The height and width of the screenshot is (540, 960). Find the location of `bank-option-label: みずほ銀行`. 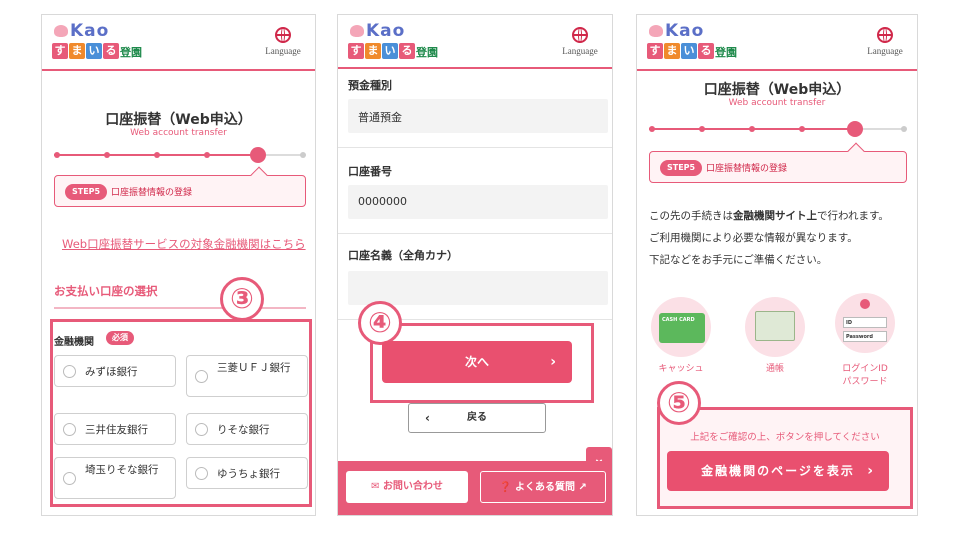

bank-option-label: みずほ銀行 is located at coordinates (111, 372).